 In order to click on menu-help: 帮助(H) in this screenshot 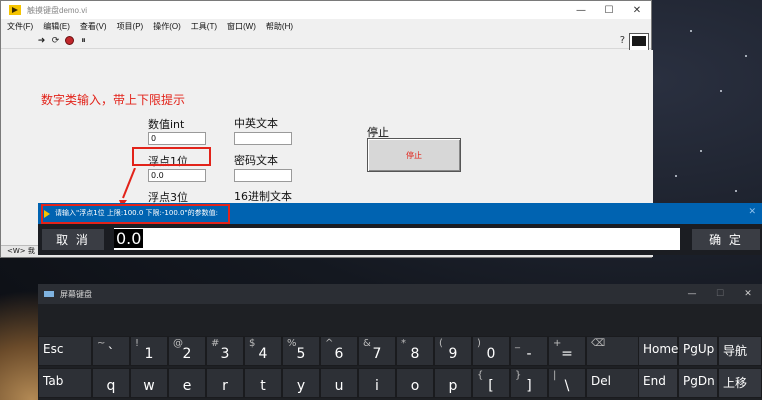, I will do `click(279, 26)`.